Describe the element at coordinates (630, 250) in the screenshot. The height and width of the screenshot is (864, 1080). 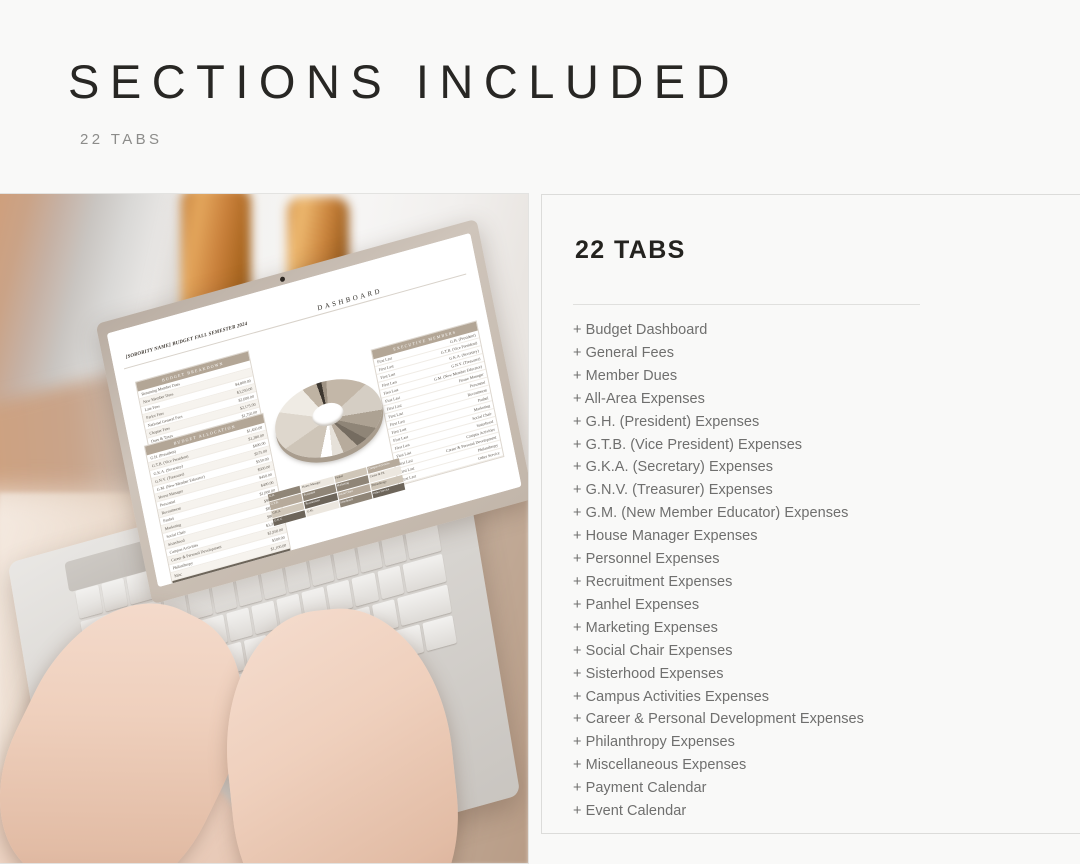
I see `tabs-card-title: 22 TABS` at that location.